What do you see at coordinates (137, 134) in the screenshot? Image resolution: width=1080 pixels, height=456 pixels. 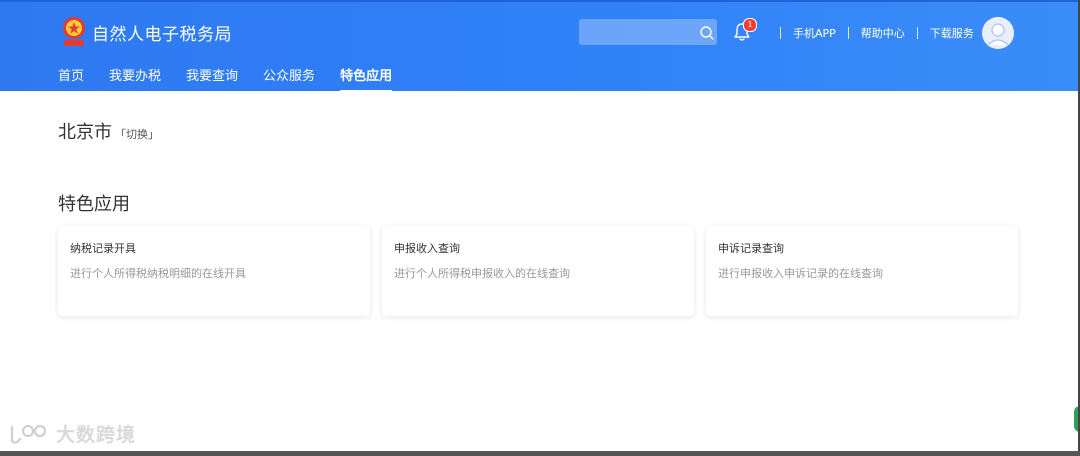 I see `switch-city-link: 「切换」` at bounding box center [137, 134].